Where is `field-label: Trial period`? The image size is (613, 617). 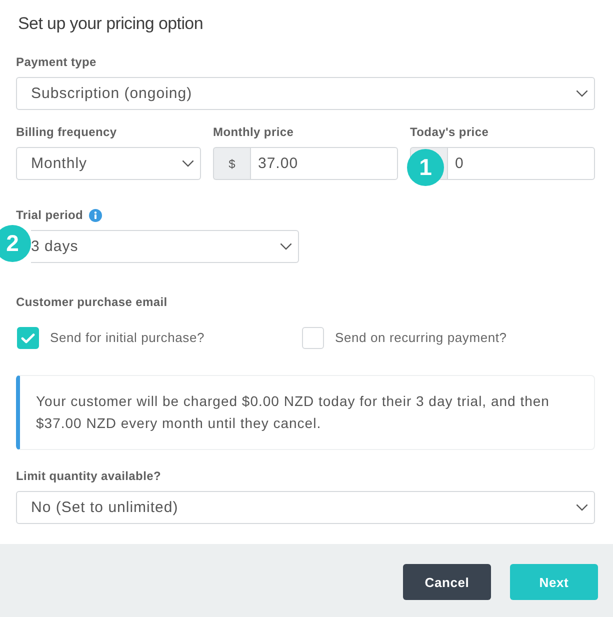 field-label: Trial period is located at coordinates (50, 215).